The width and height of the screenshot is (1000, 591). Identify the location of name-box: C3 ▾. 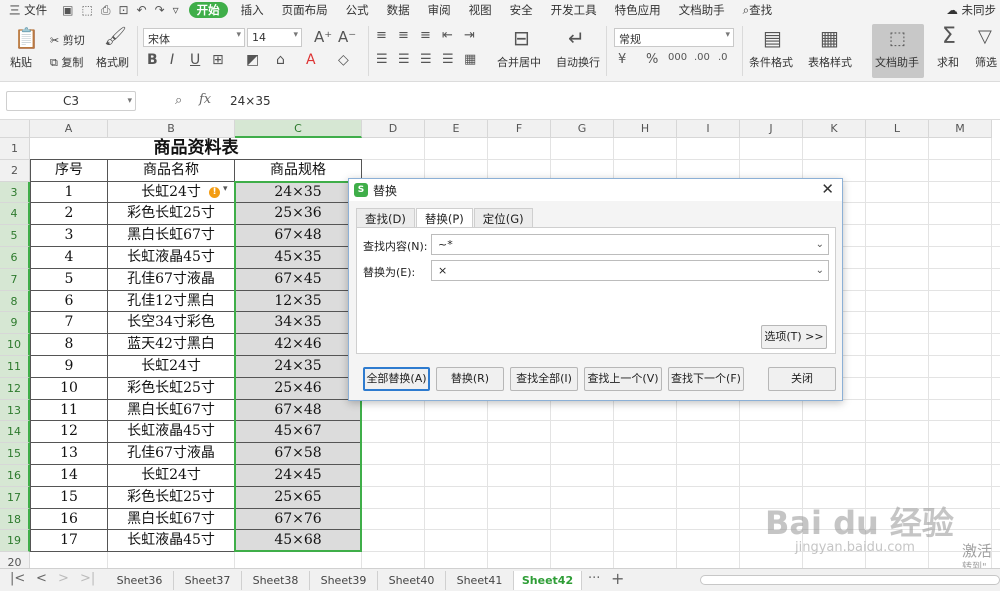
(71, 101).